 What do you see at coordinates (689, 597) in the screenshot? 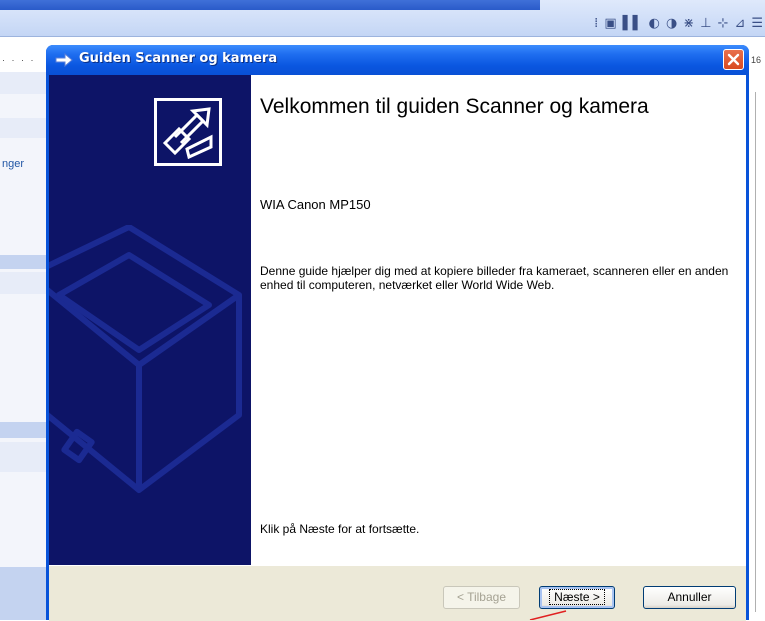
I see `cancel-button: Annuller` at bounding box center [689, 597].